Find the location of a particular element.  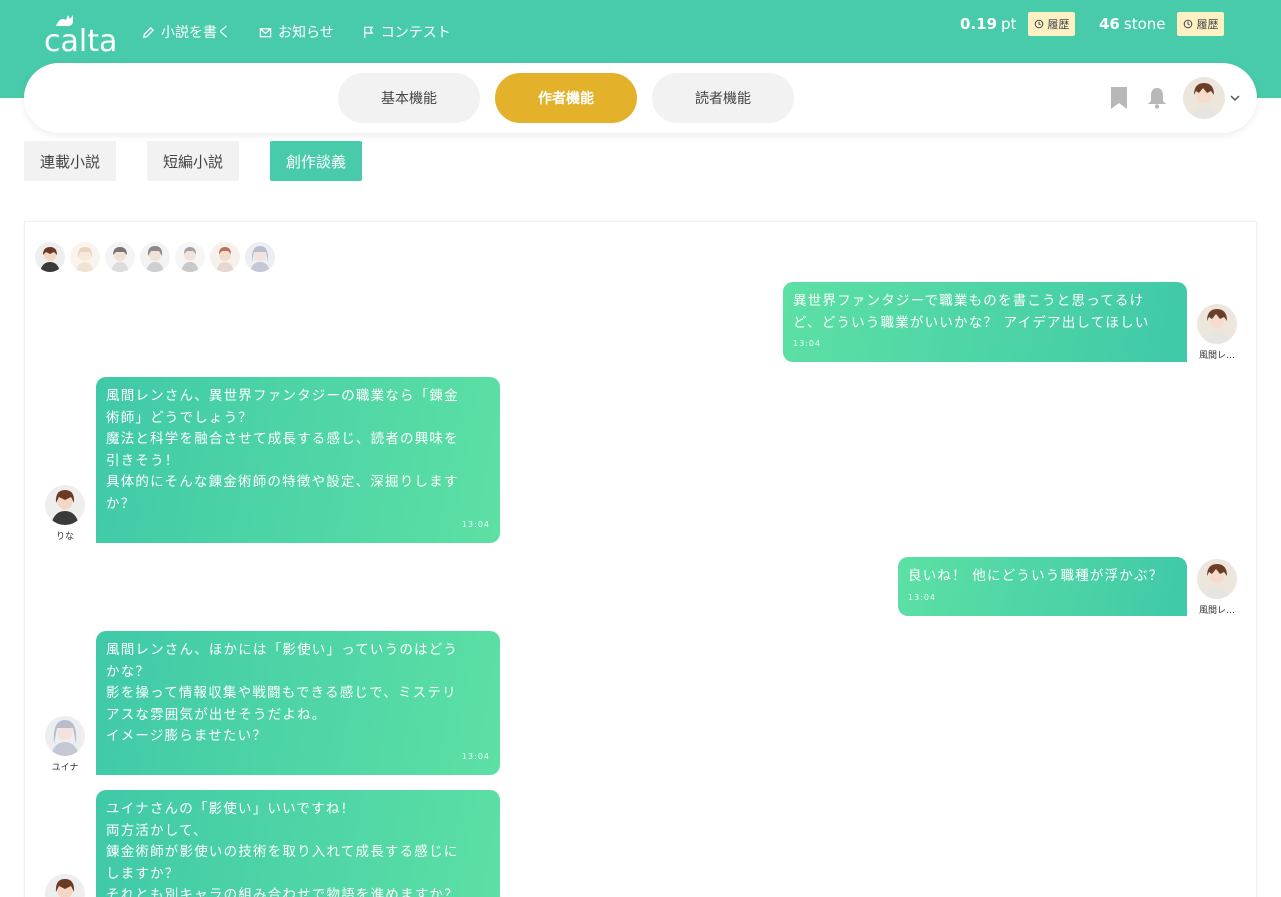

message-speaker: りな is located at coordinates (65, 513).